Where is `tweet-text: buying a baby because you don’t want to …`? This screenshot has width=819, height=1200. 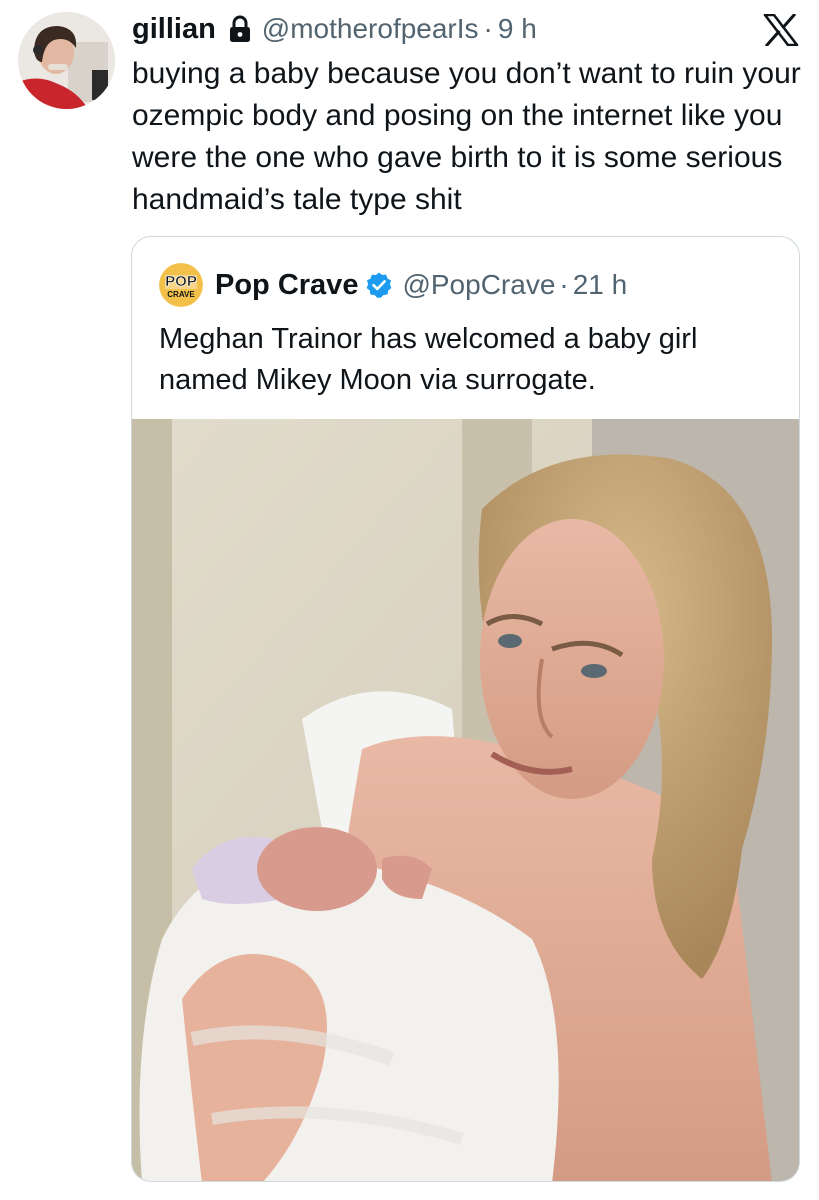
tweet-text: buying a baby because you don’t want to … is located at coordinates (466, 136).